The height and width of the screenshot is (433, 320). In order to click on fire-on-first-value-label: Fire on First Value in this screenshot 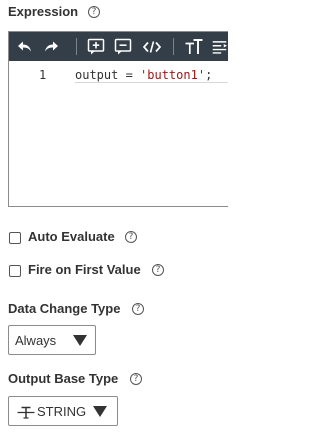, I will do `click(84, 270)`.